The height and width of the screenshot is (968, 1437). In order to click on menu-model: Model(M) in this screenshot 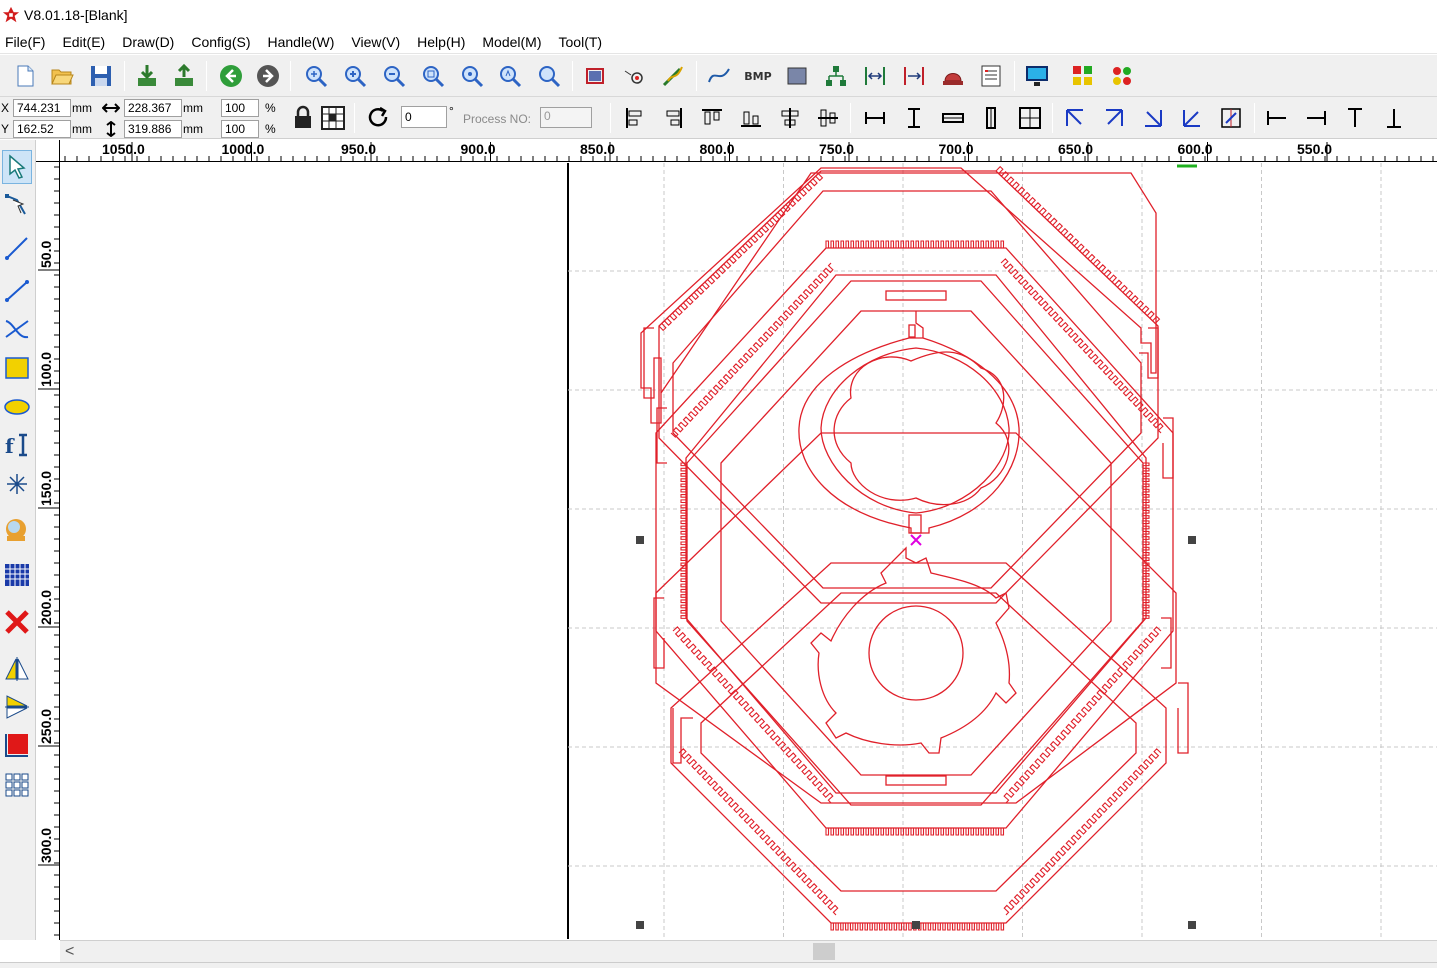, I will do `click(511, 42)`.